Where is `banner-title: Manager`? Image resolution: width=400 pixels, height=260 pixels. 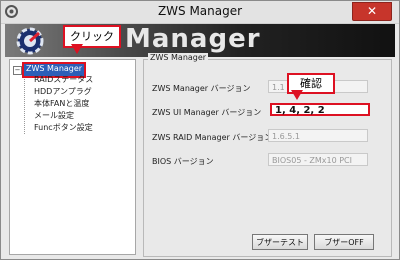
banner-title: Manager is located at coordinates (193, 39).